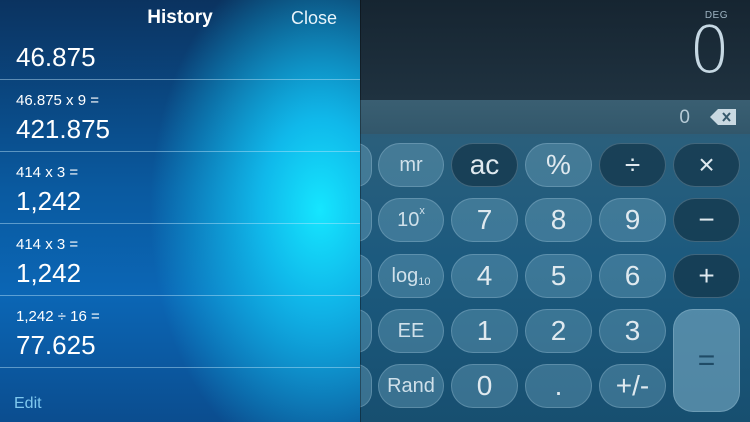  What do you see at coordinates (706, 220) in the screenshot?
I see `minus-key: −` at bounding box center [706, 220].